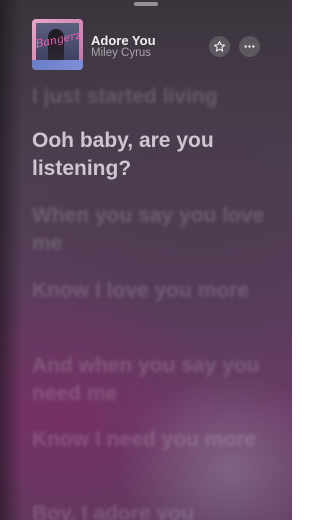 This screenshot has height=520, width=320. Describe the element at coordinates (157, 230) in the screenshot. I see `lyric-line: When you say you love me` at that location.